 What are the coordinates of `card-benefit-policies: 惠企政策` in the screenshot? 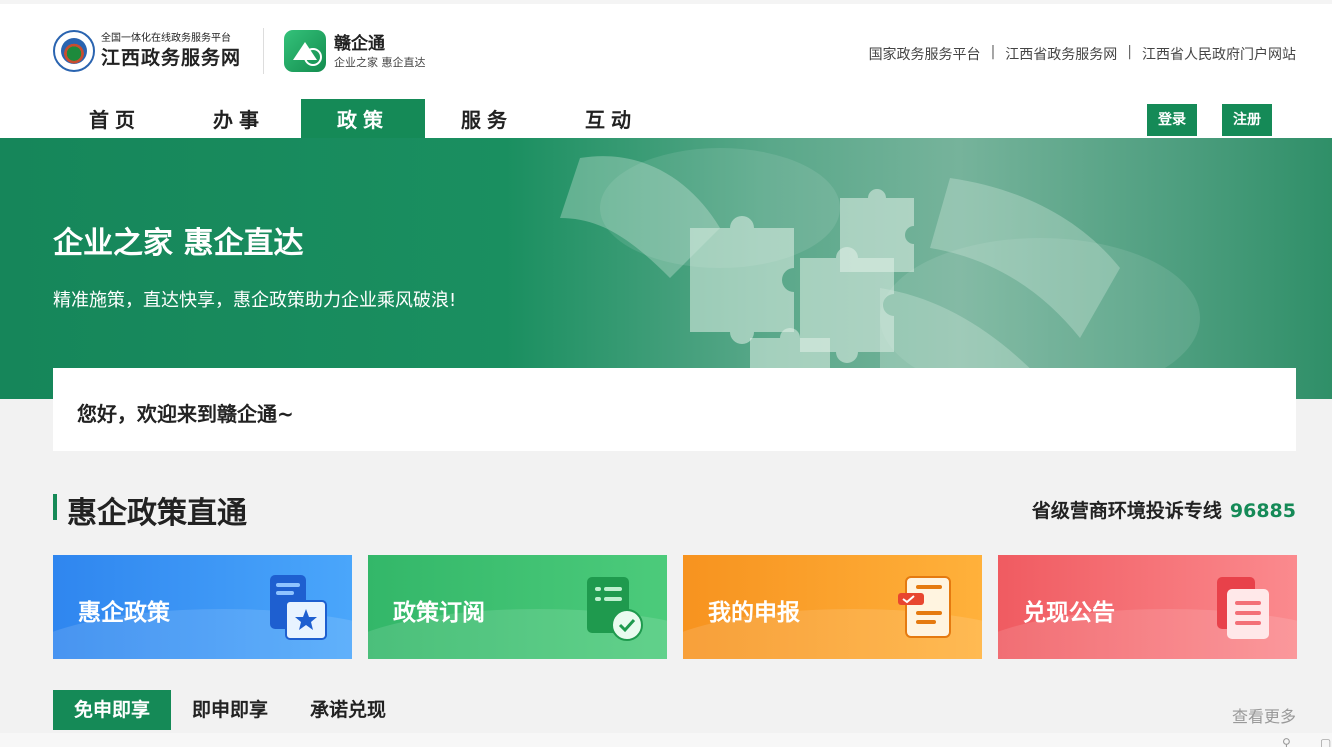 It's located at (202, 607).